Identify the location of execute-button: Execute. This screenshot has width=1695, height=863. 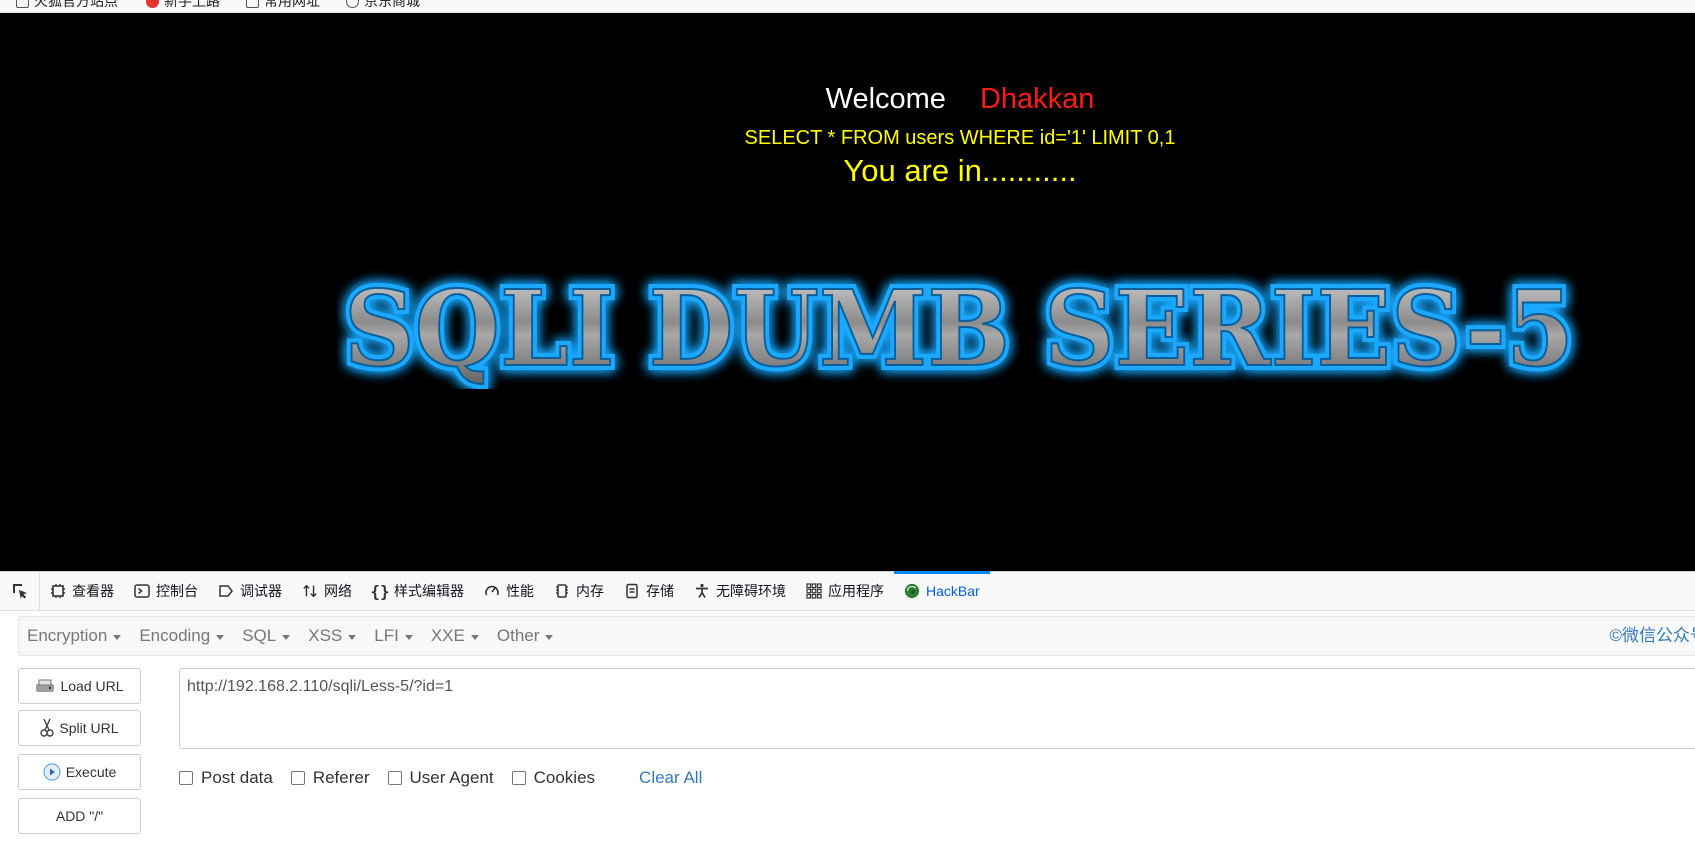
(79, 772).